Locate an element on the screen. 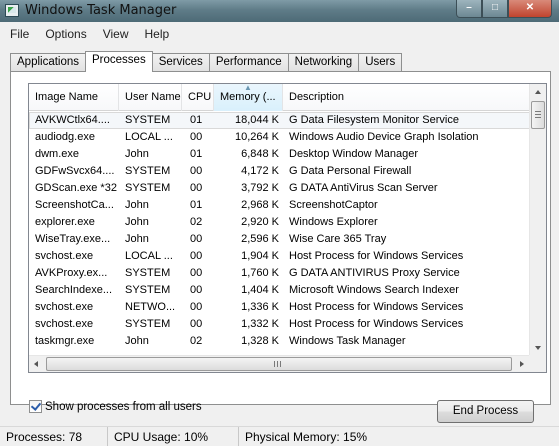 The width and height of the screenshot is (559, 446). grip-icon is located at coordinates (277, 364).